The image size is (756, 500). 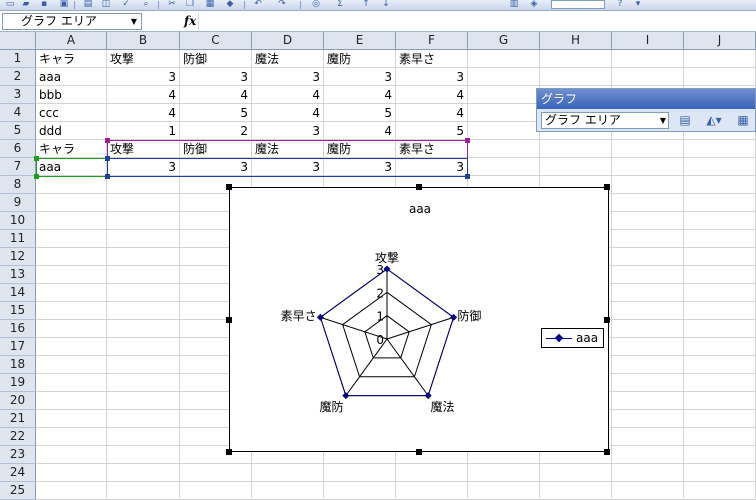 I want to click on row-header-8: 8, so click(x=18, y=185).